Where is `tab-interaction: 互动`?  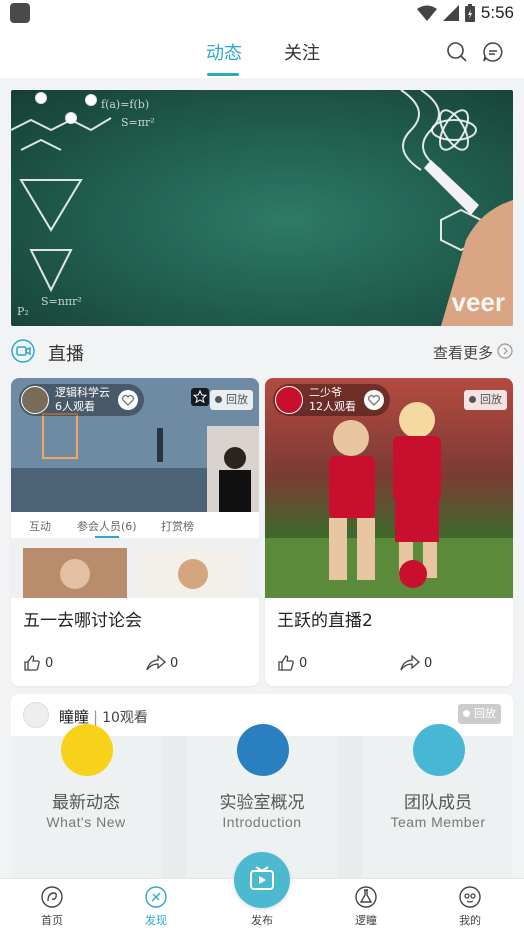
tab-interaction: 互动 is located at coordinates (40, 526).